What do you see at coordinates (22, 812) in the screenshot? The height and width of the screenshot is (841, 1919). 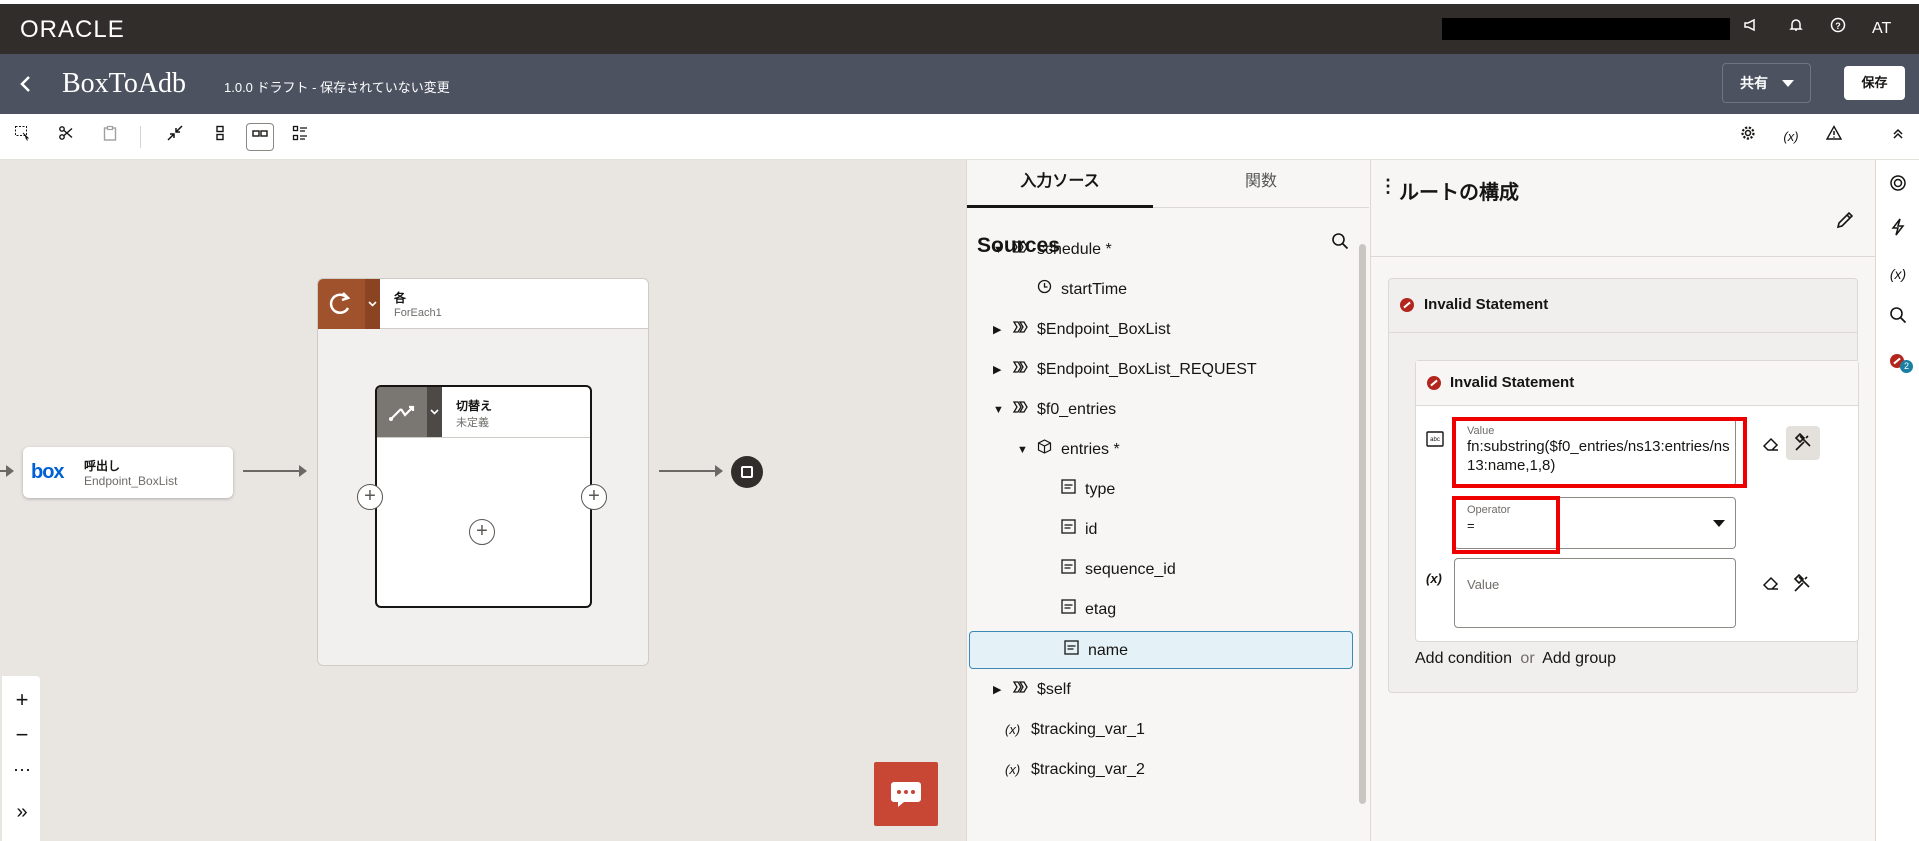 I see `expand-icon: »` at bounding box center [22, 812].